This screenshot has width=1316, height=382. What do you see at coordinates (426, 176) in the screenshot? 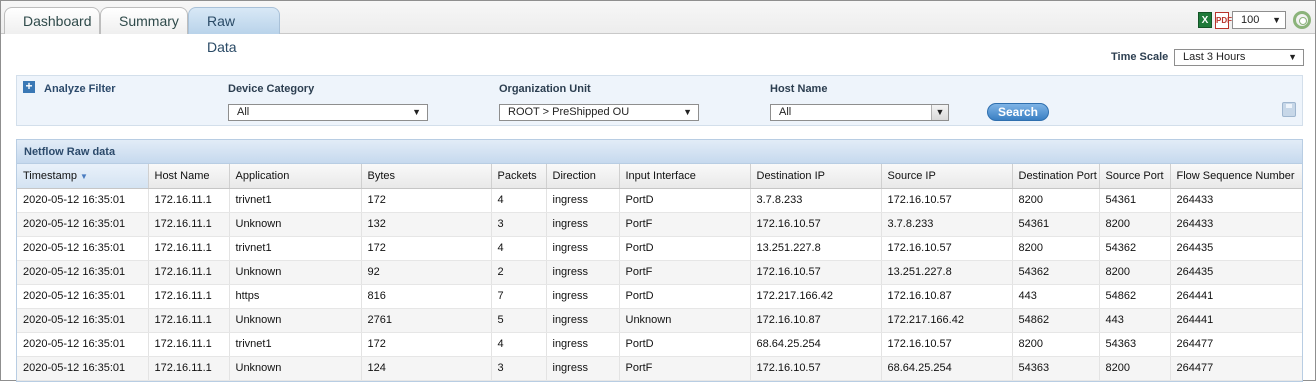
I see `column-header-bytes: Bytes` at bounding box center [426, 176].